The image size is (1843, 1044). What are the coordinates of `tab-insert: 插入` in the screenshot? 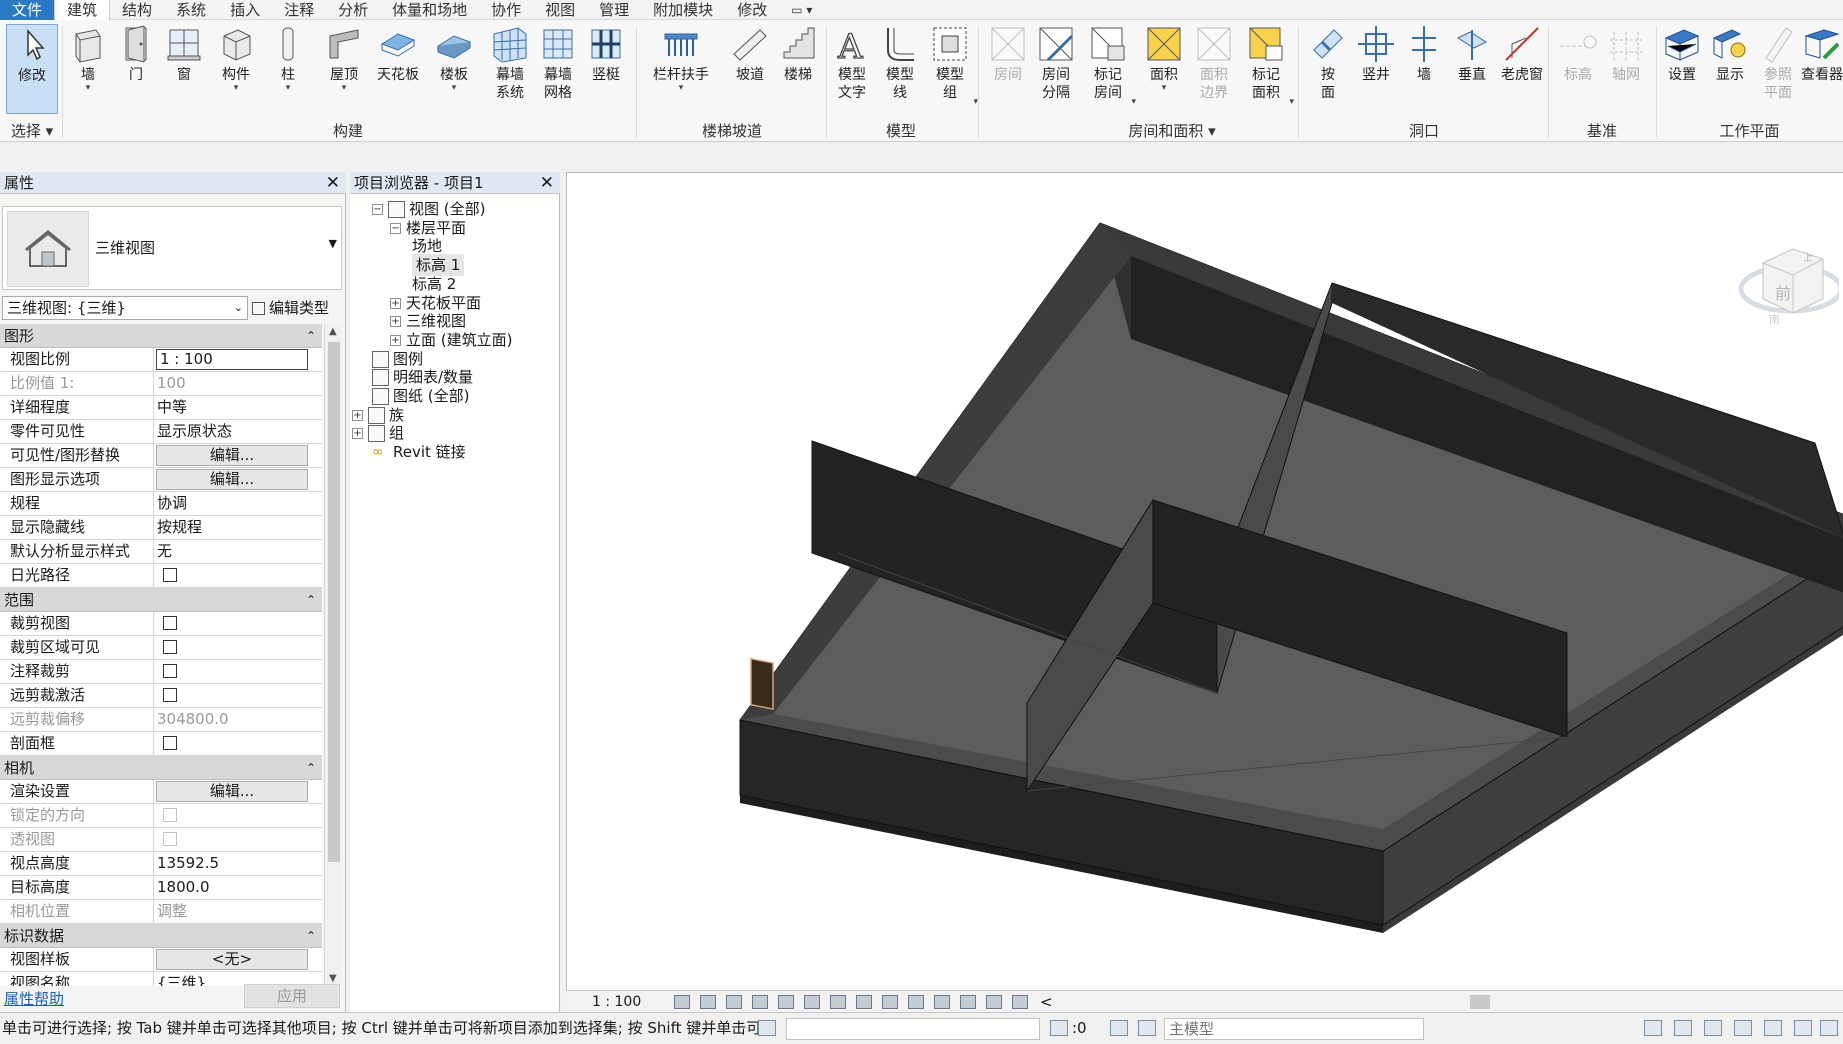 It's located at (245, 10).